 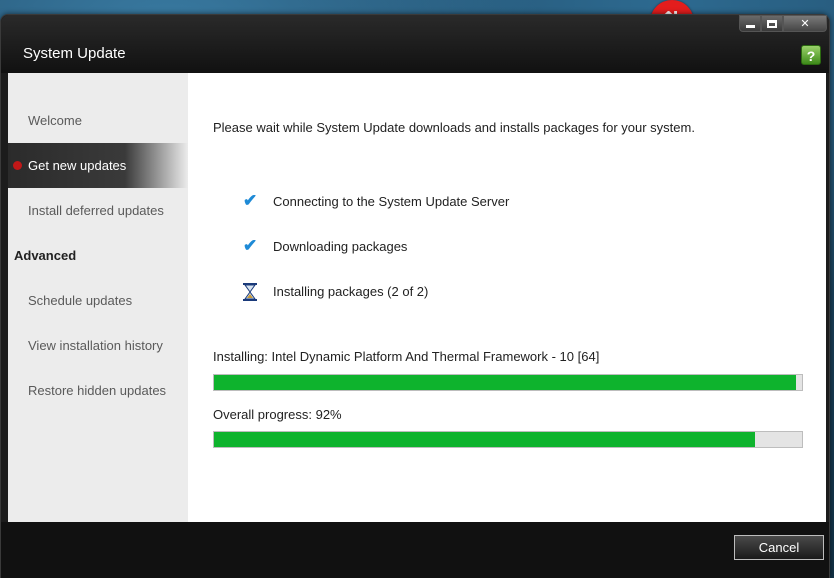 I want to click on title-bar: System Update ✕ ?, so click(x=415, y=44).